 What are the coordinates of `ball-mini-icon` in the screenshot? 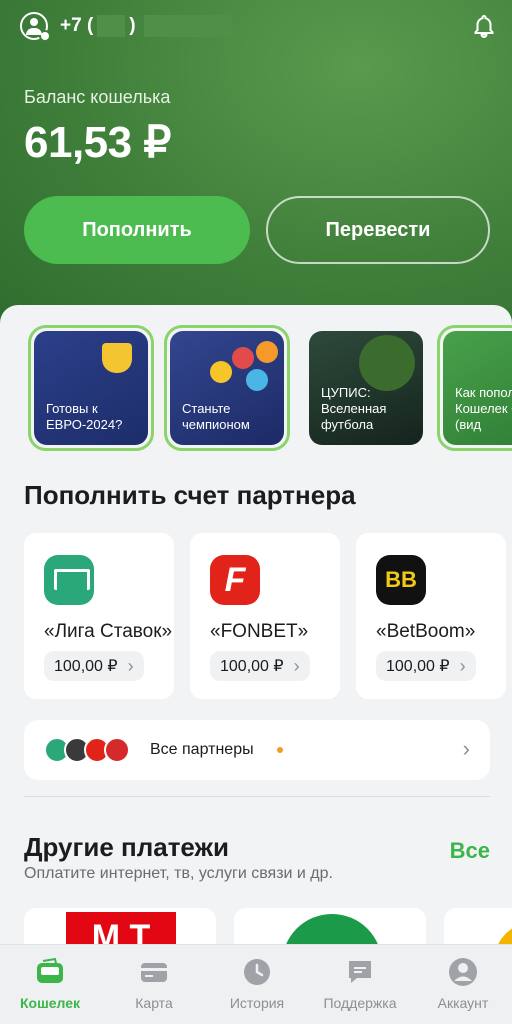 It's located at (117, 750).